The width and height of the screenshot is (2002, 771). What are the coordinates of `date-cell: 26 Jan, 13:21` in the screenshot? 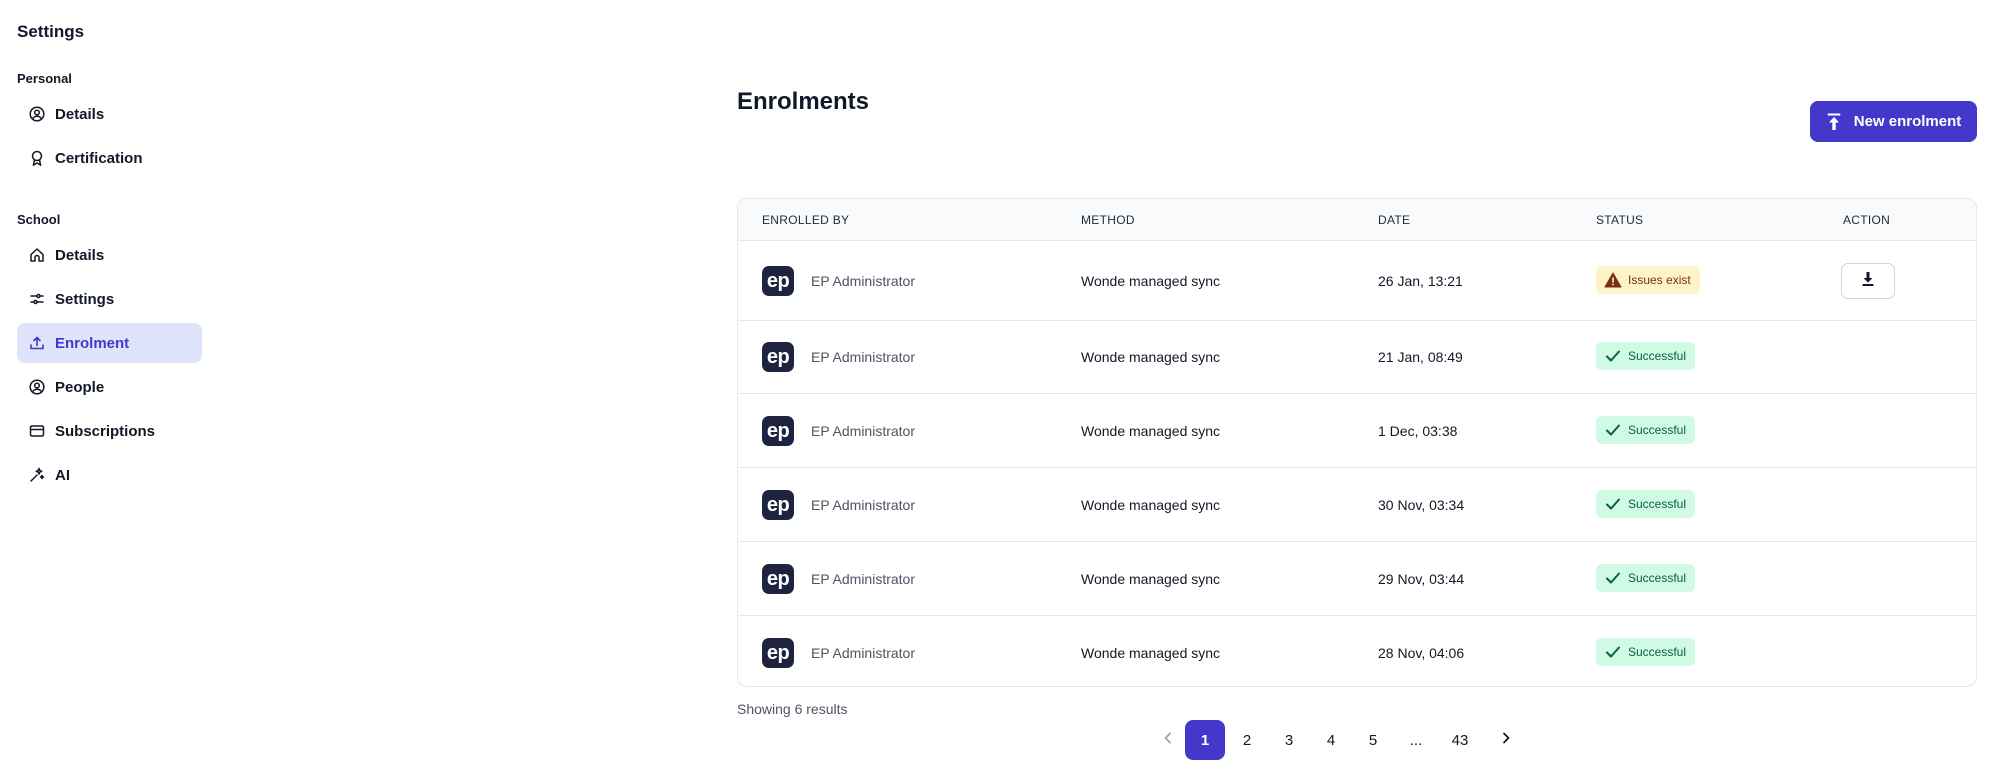 It's located at (1420, 281).